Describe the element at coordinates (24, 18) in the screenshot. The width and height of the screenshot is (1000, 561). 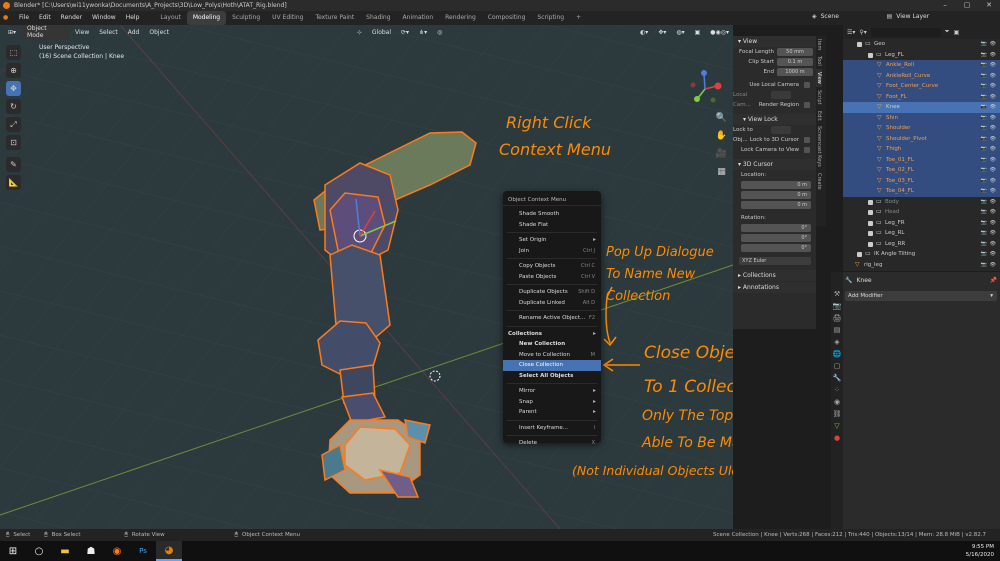
I see `menu-file: File` at that location.